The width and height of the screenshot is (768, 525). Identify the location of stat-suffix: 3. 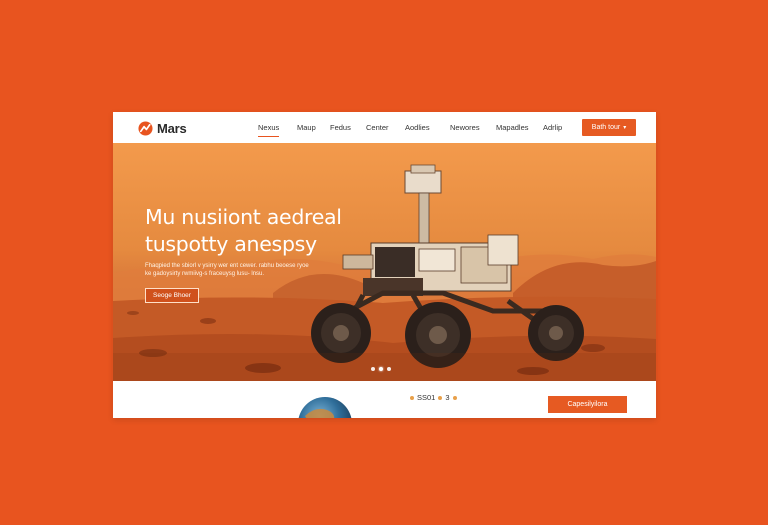
(447, 397).